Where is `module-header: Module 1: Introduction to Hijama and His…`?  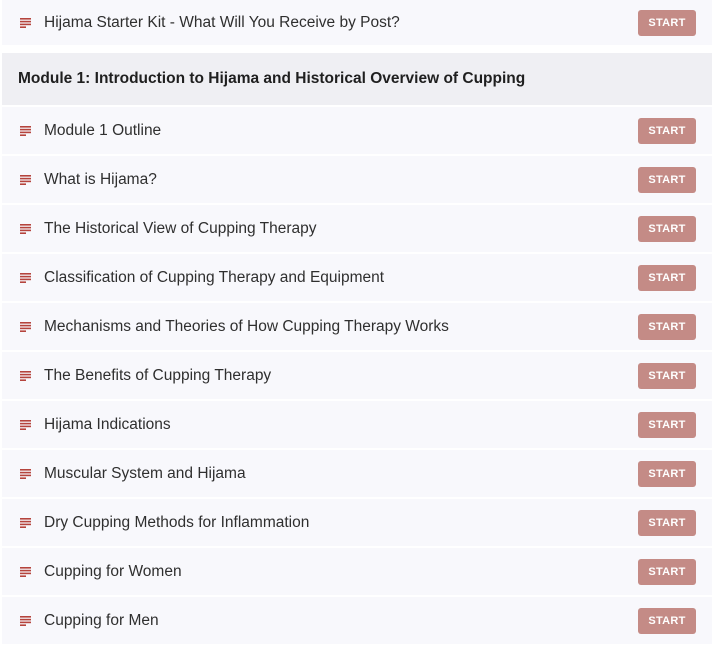 module-header: Module 1: Introduction to Hijama and His… is located at coordinates (357, 79).